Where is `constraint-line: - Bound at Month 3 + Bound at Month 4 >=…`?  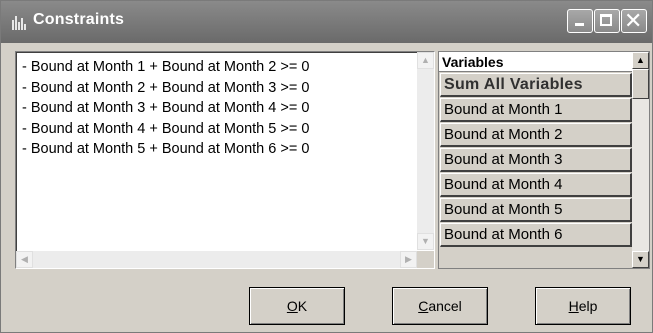
constraint-line: - Bound at Month 3 + Bound at Month 4 >=… is located at coordinates (217, 108).